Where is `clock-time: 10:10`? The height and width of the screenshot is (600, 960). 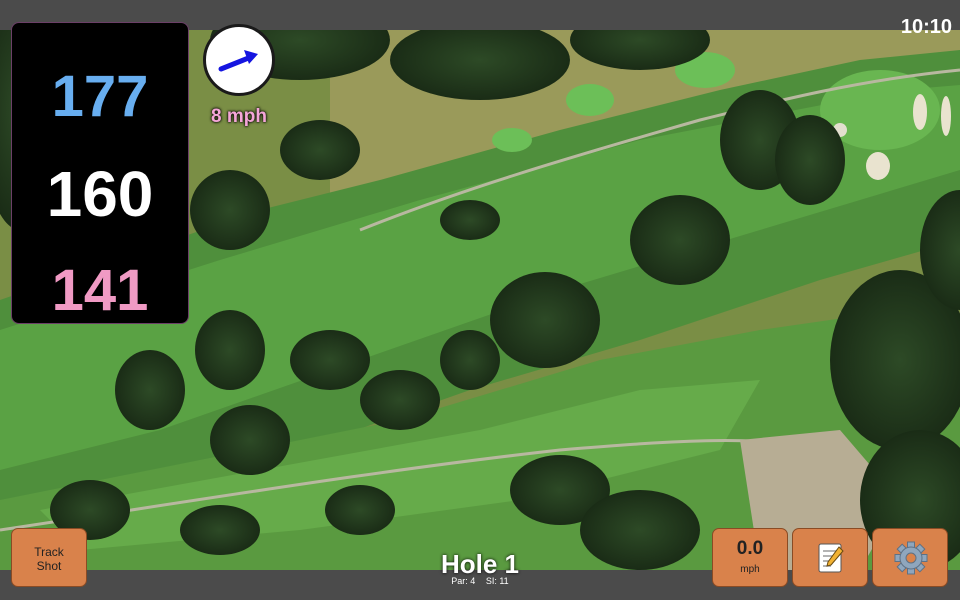
clock-time: 10:10 is located at coordinates (926, 27).